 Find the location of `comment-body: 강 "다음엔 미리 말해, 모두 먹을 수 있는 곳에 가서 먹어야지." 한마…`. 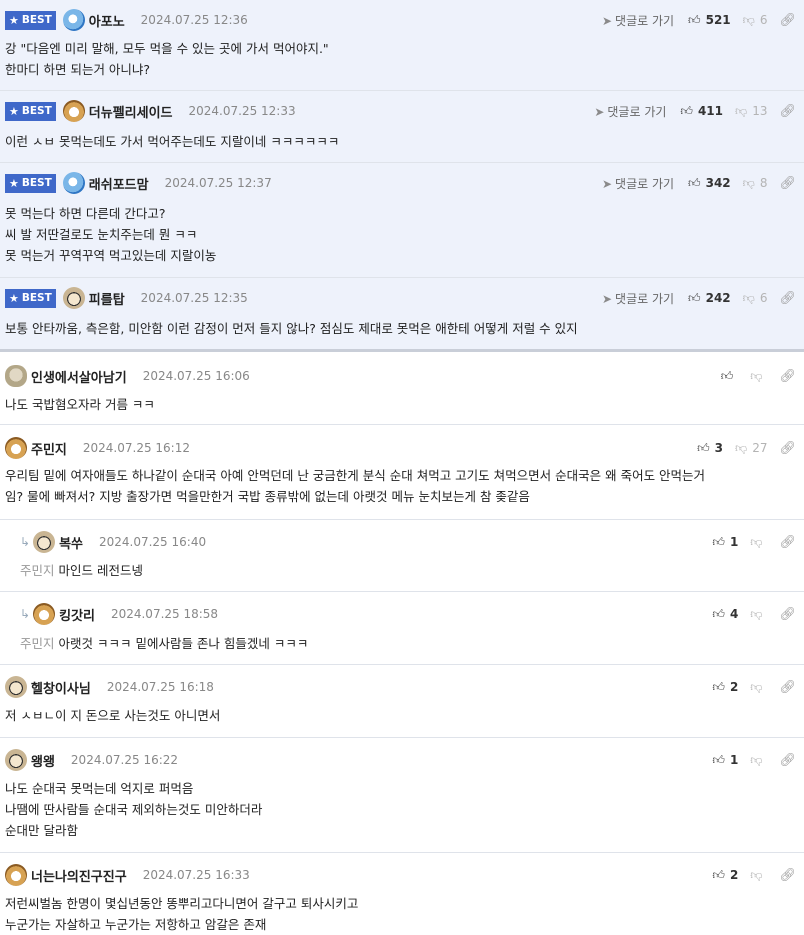

comment-body: 강 "다음엔 미리 말해, 모두 먹을 수 있는 곳에 가서 먹어야지." 한마… is located at coordinates (167, 59).